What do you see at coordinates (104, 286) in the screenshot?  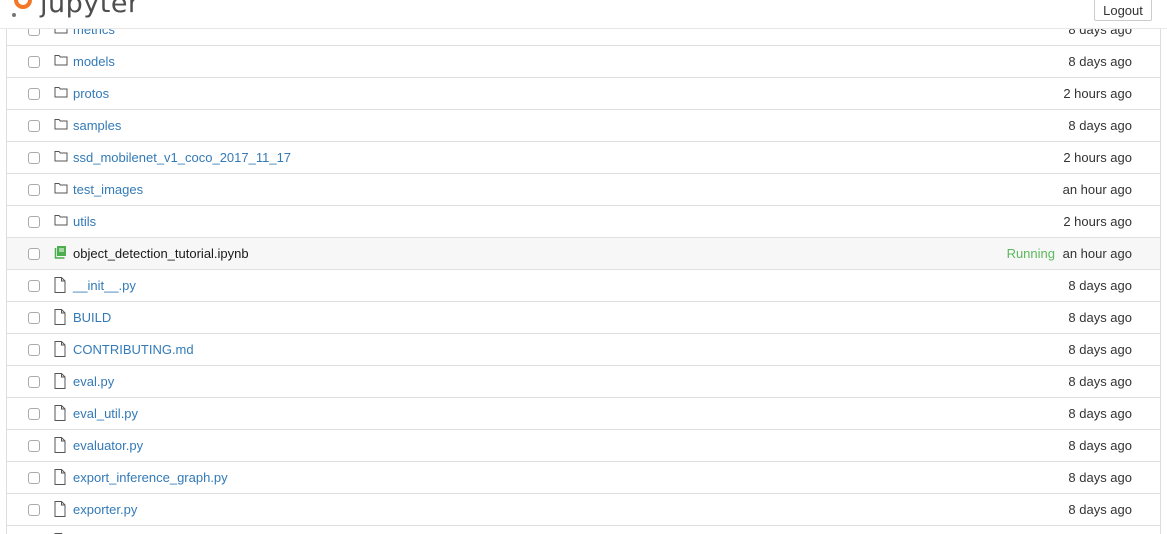 I see `item-link: __init__.py` at bounding box center [104, 286].